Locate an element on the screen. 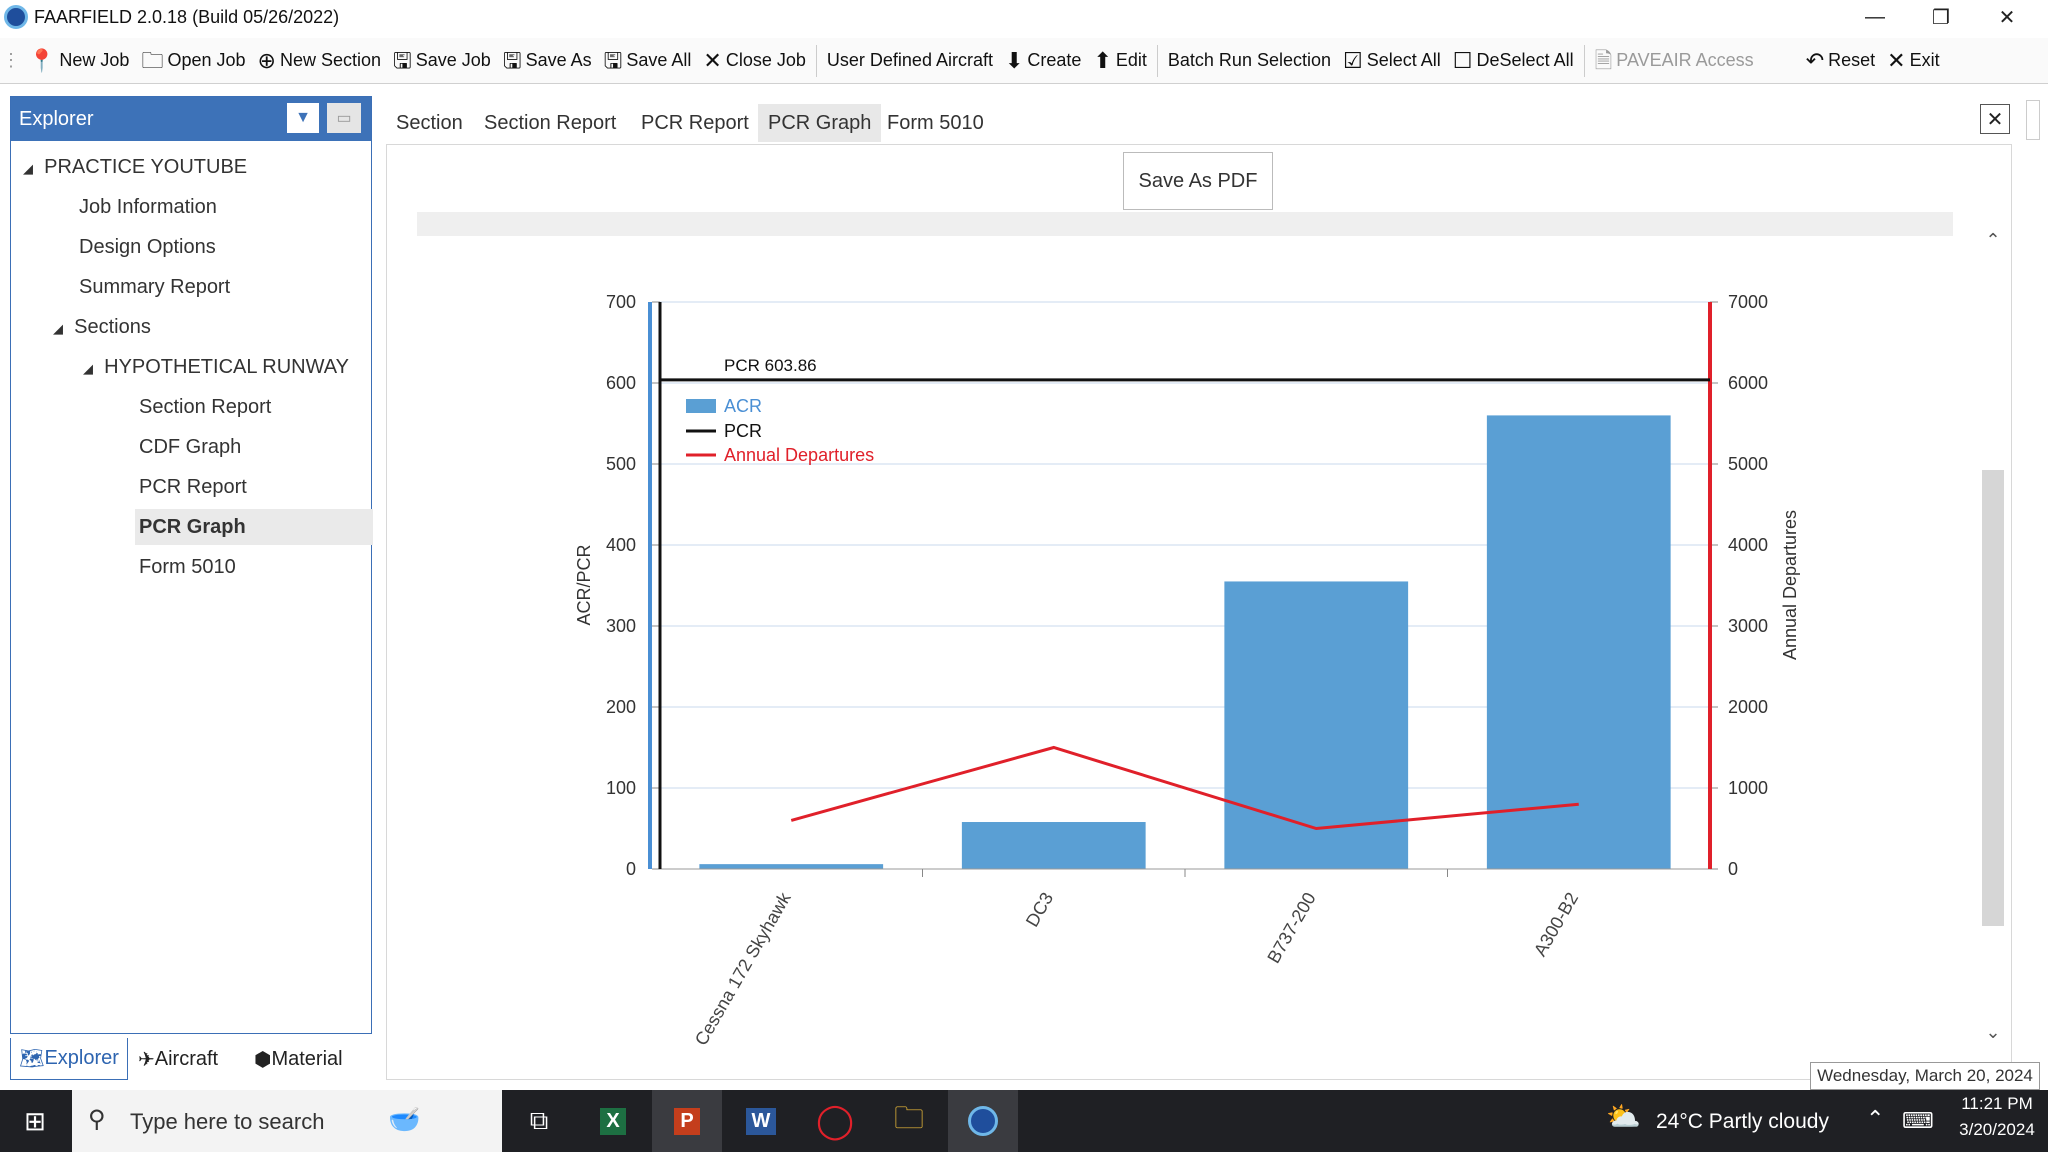  x-category-label: Cessna 172 Skyhawk is located at coordinates (743, 968).